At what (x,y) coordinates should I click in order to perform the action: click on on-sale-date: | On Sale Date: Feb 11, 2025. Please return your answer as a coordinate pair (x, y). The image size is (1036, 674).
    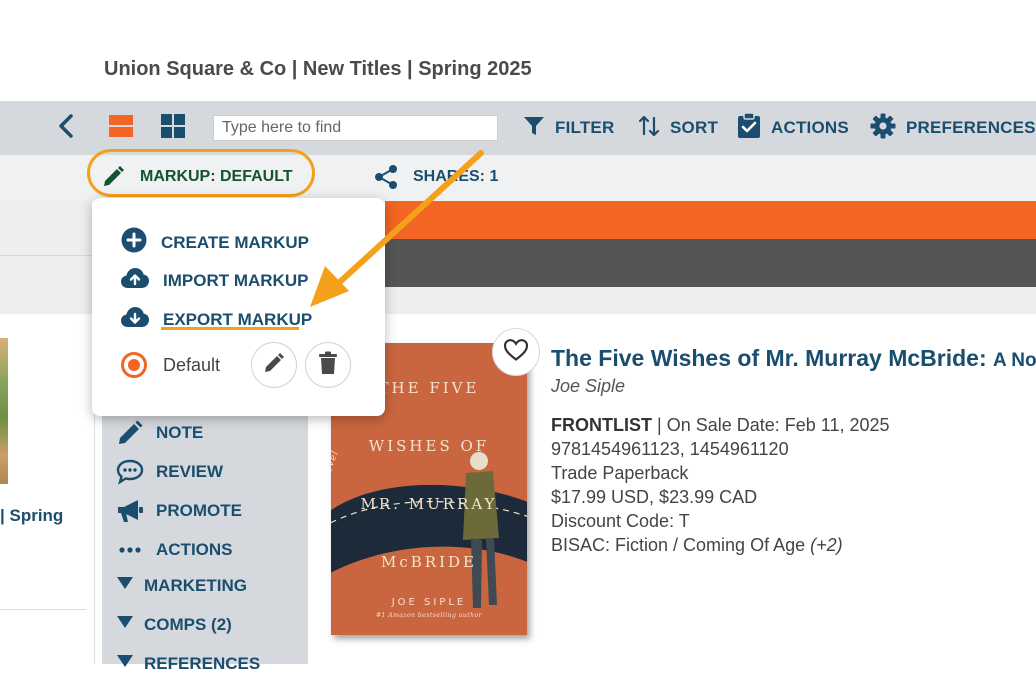
    Looking at the image, I should click on (773, 425).